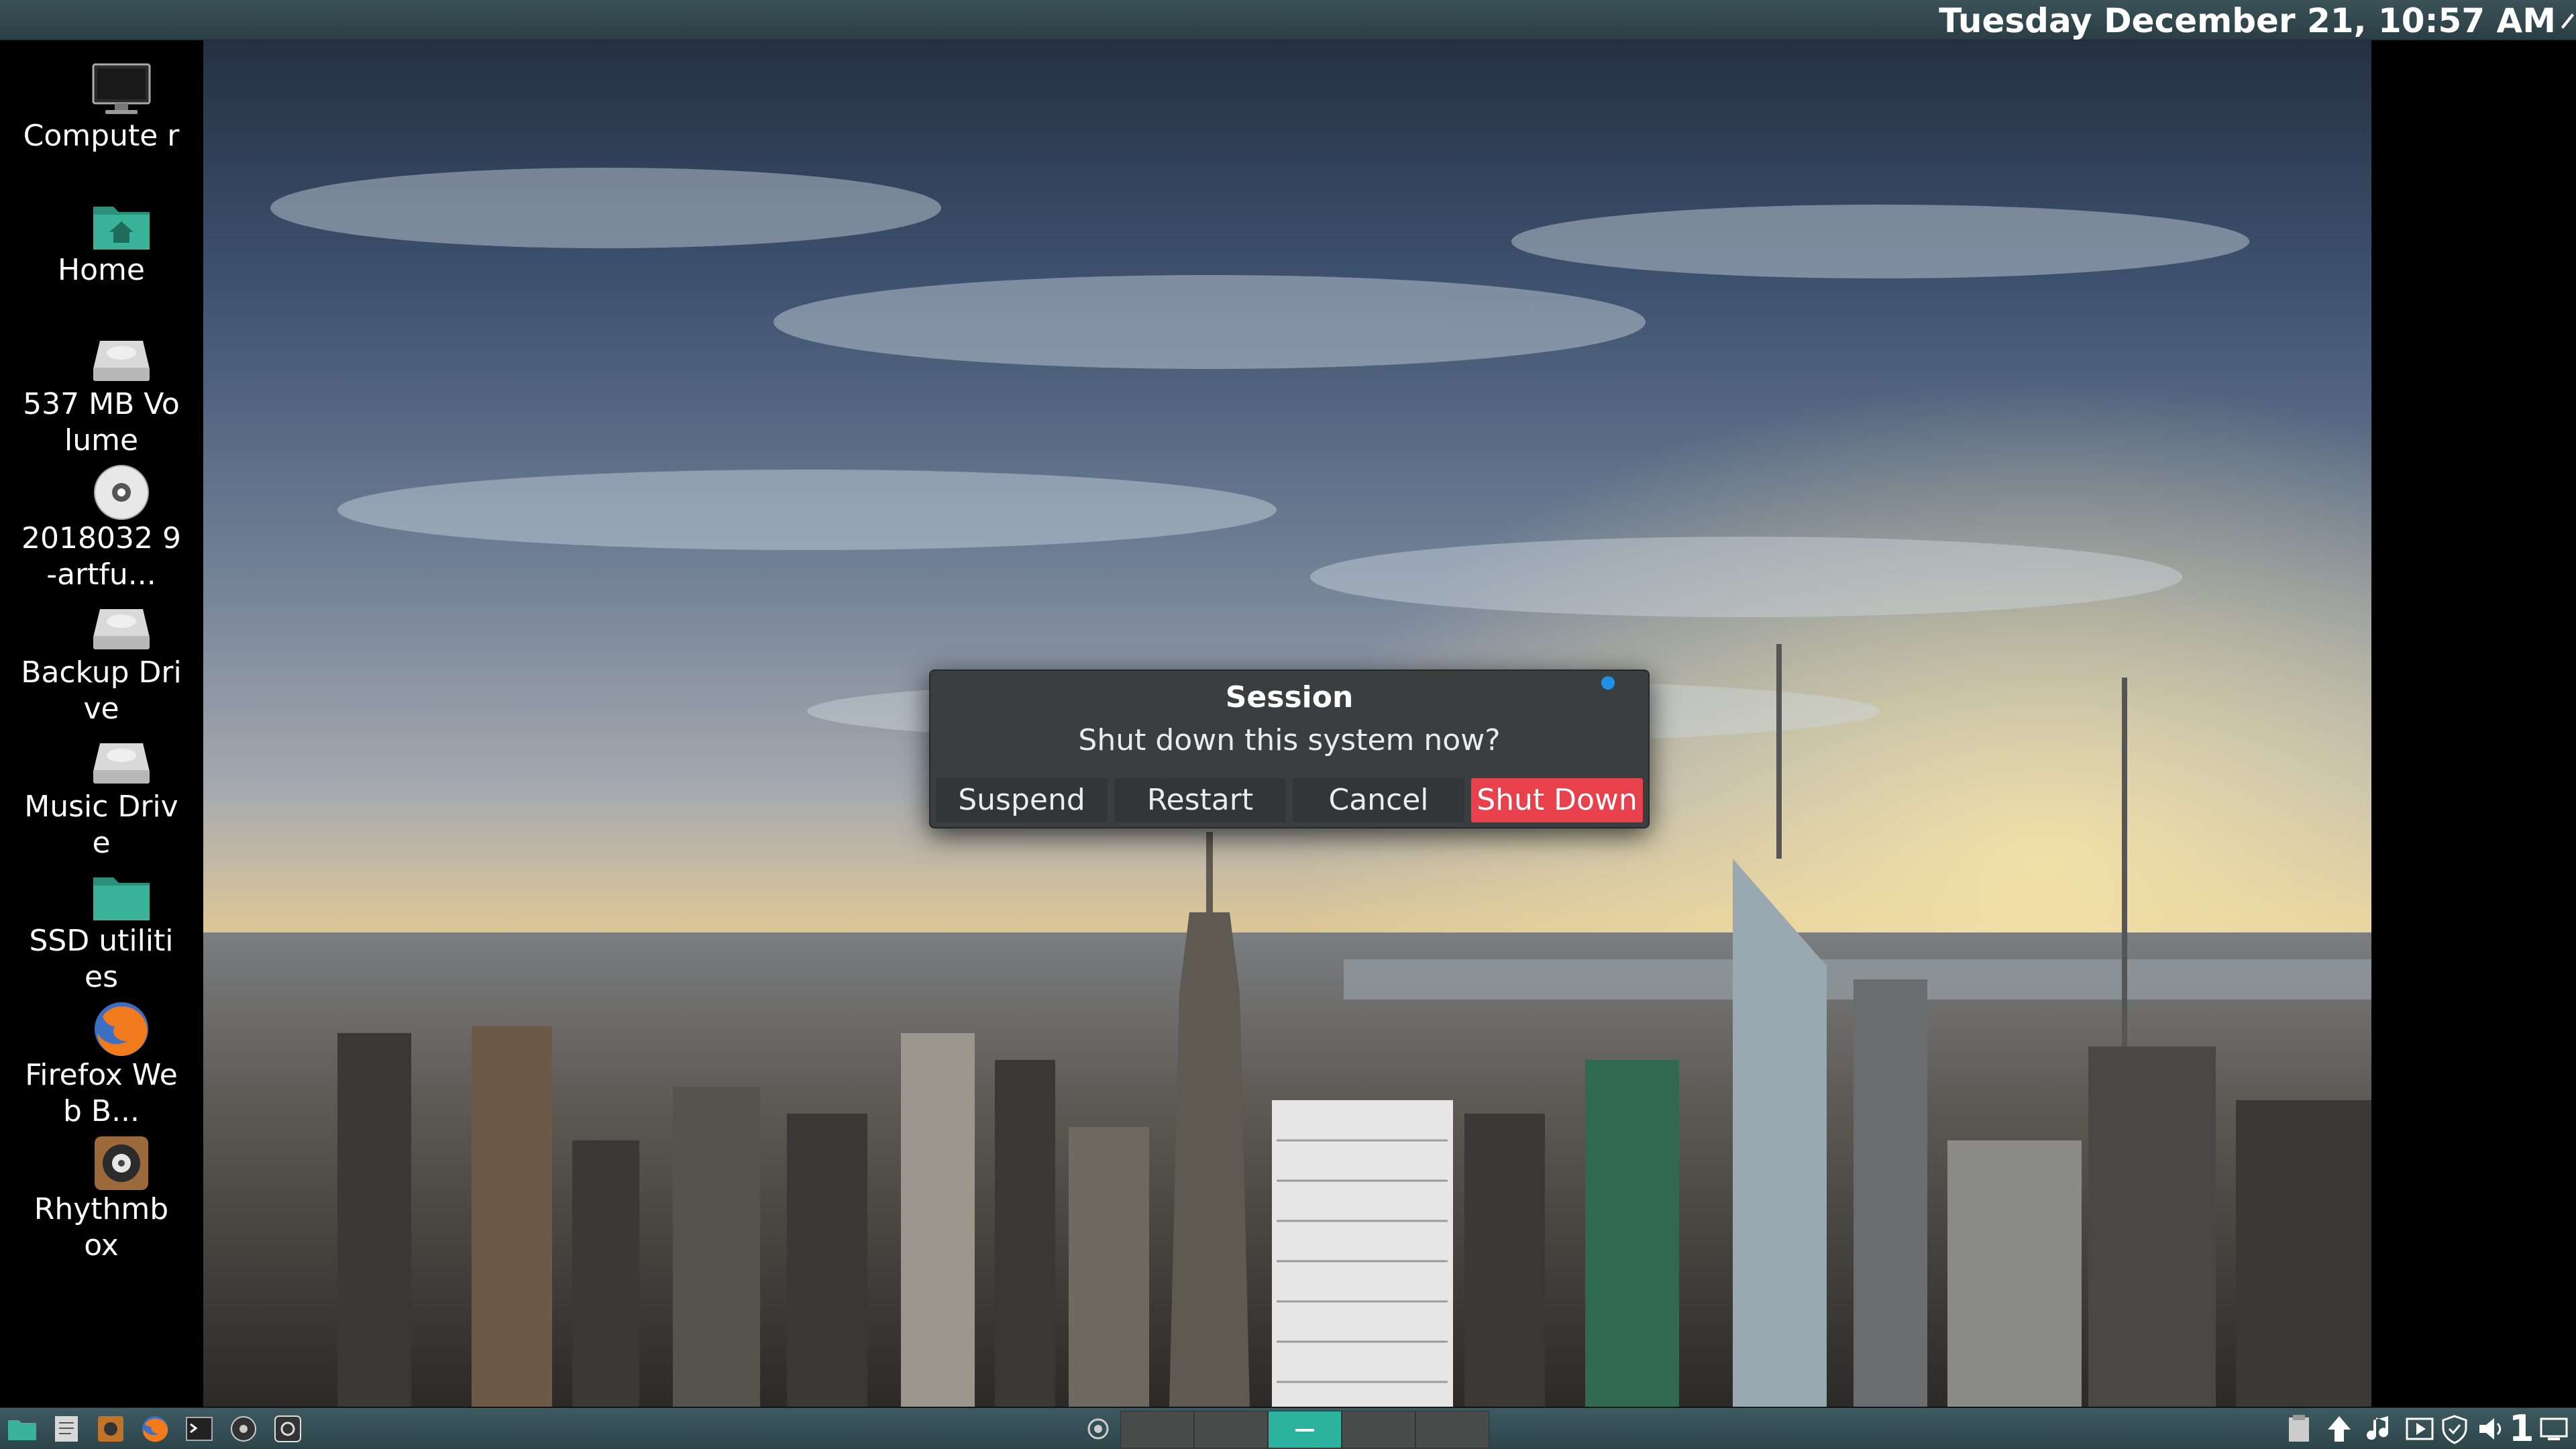  What do you see at coordinates (101, 923) in the screenshot?
I see `desktop-icon-ssd-utilities: SSD utilities` at bounding box center [101, 923].